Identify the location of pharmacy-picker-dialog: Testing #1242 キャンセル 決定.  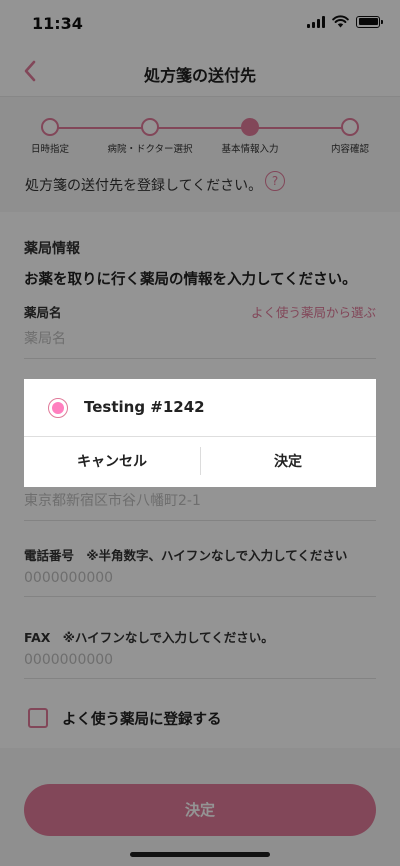
(200, 433).